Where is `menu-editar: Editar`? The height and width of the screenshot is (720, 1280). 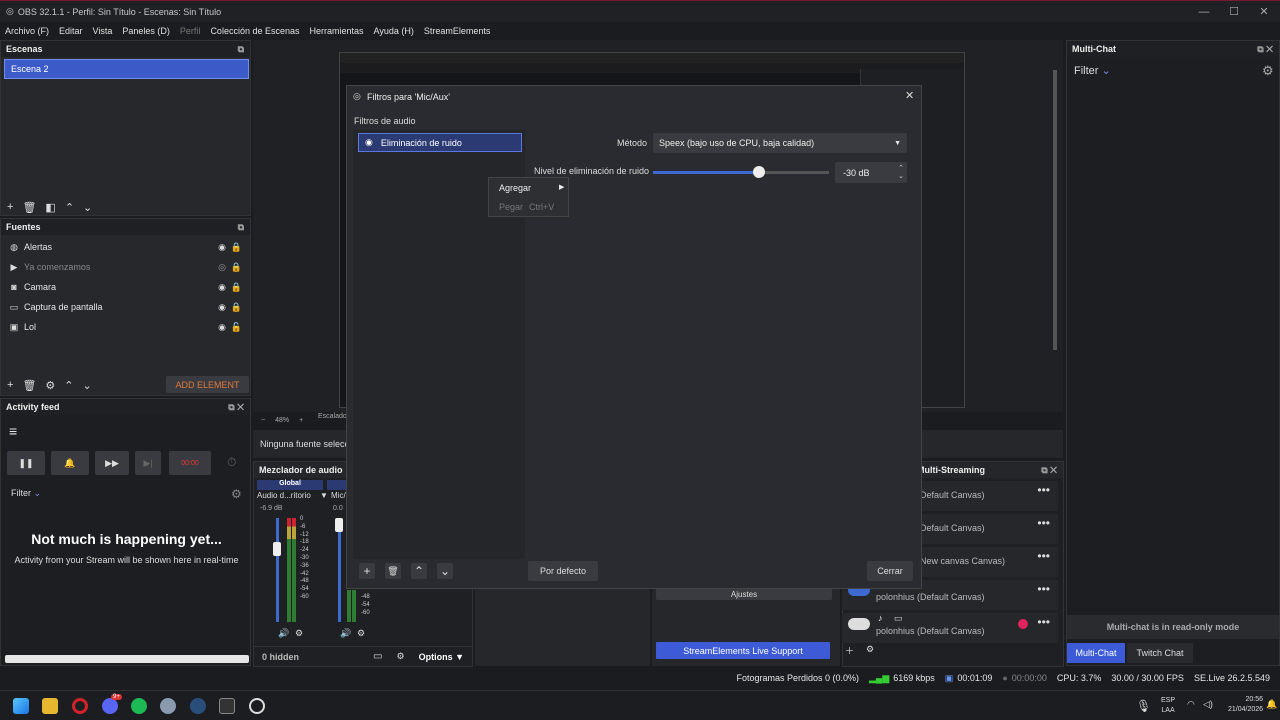
menu-editar: Editar is located at coordinates (71, 31).